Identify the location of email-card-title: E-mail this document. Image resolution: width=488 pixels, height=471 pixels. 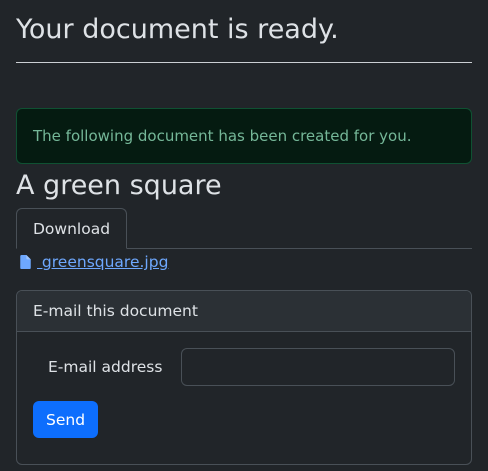
(115, 311).